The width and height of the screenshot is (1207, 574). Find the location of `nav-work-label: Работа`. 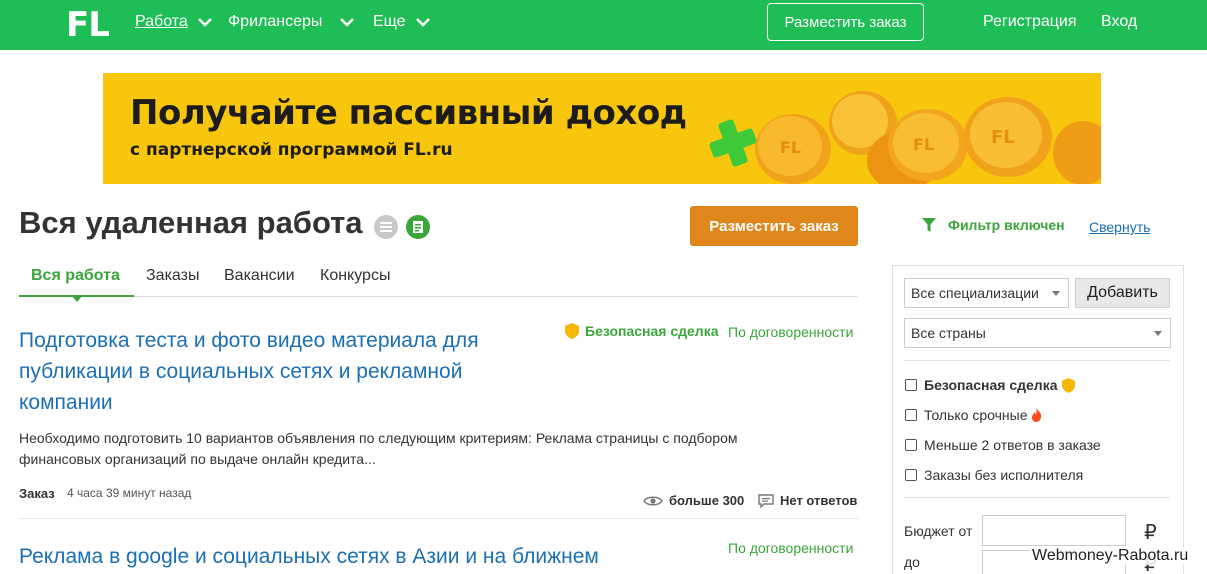

nav-work-label: Работа is located at coordinates (161, 21).